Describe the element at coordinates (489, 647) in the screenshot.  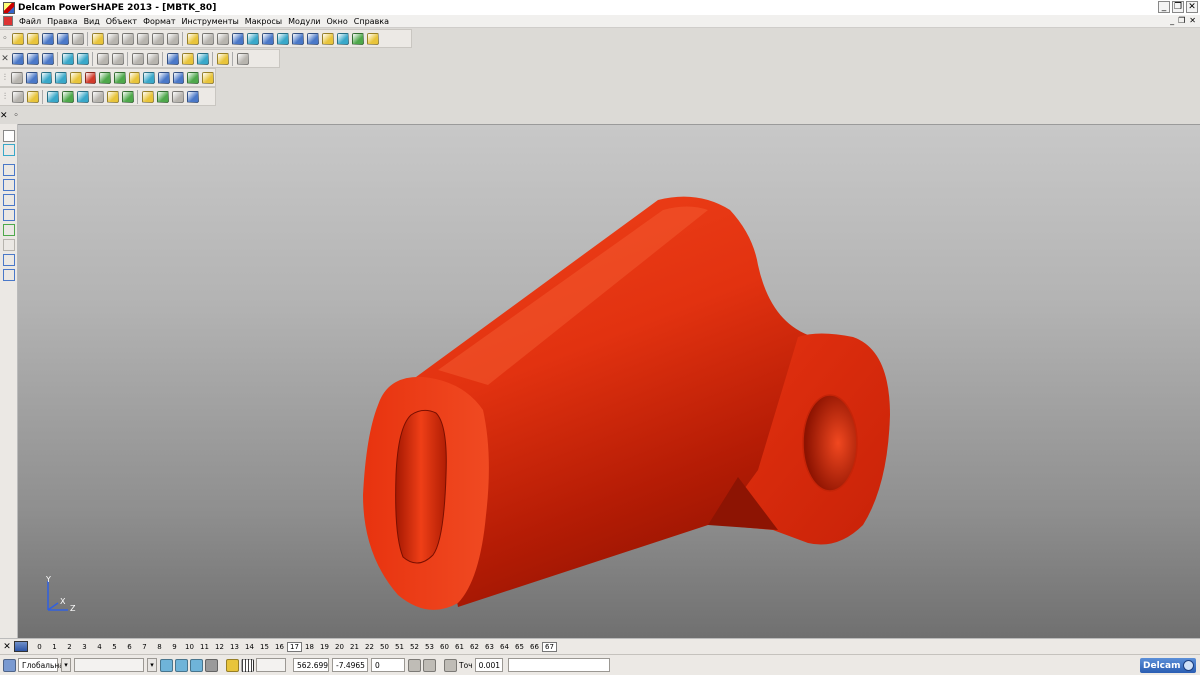
I see `level-63: 63` at that location.